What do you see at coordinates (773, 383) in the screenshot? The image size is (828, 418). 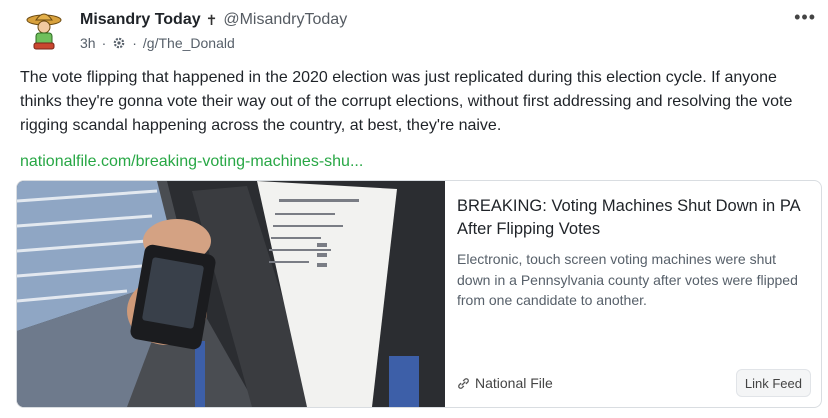 I see `feed-tag-badge: Link Feed` at bounding box center [773, 383].